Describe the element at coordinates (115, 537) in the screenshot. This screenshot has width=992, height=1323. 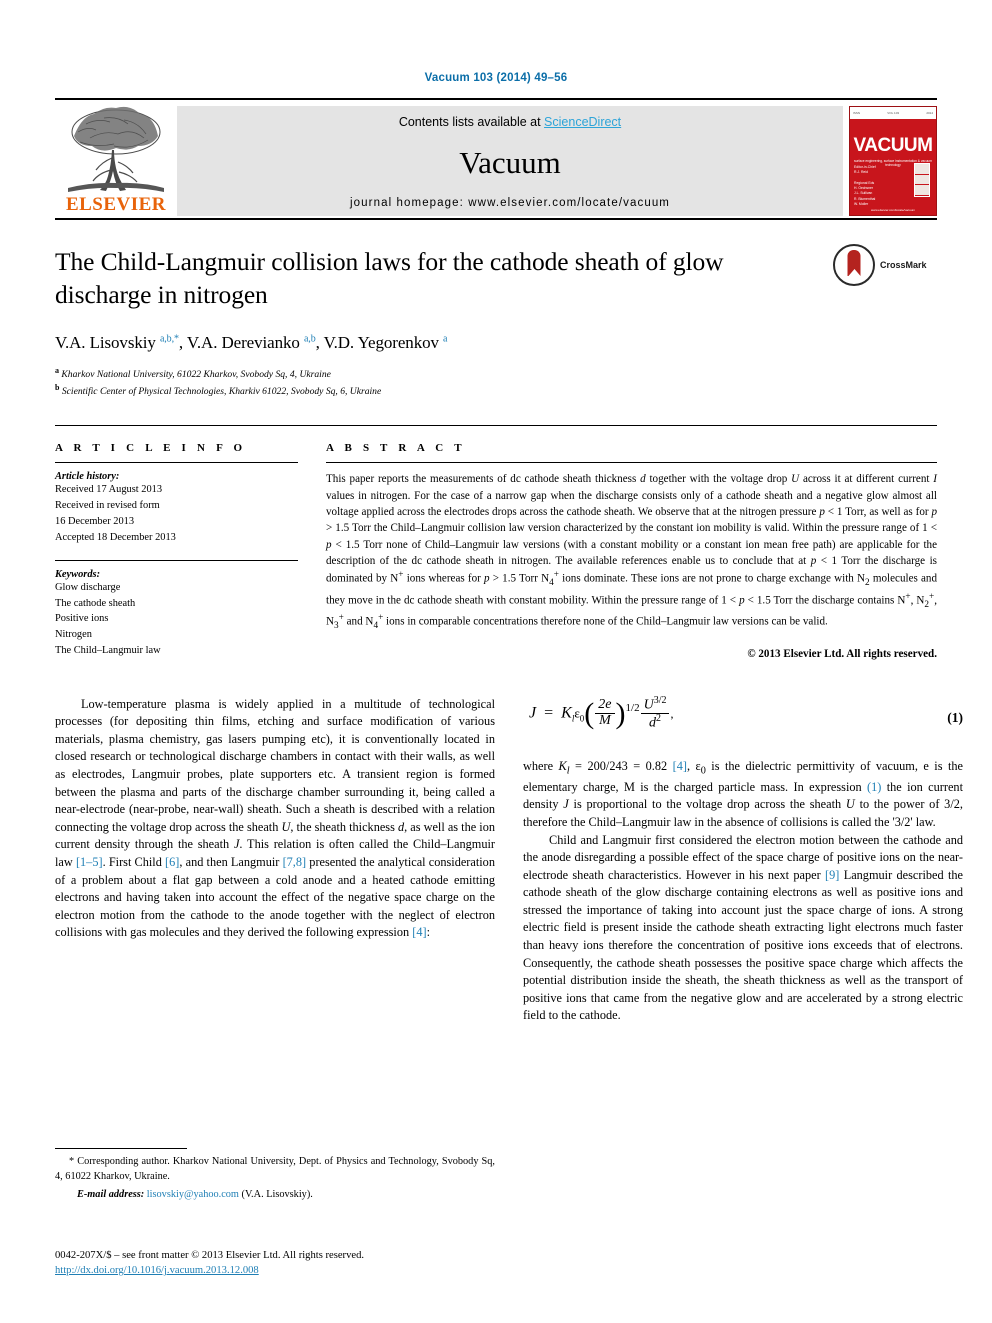
I see `article-history-item: Accepted 18 December 2013` at that location.